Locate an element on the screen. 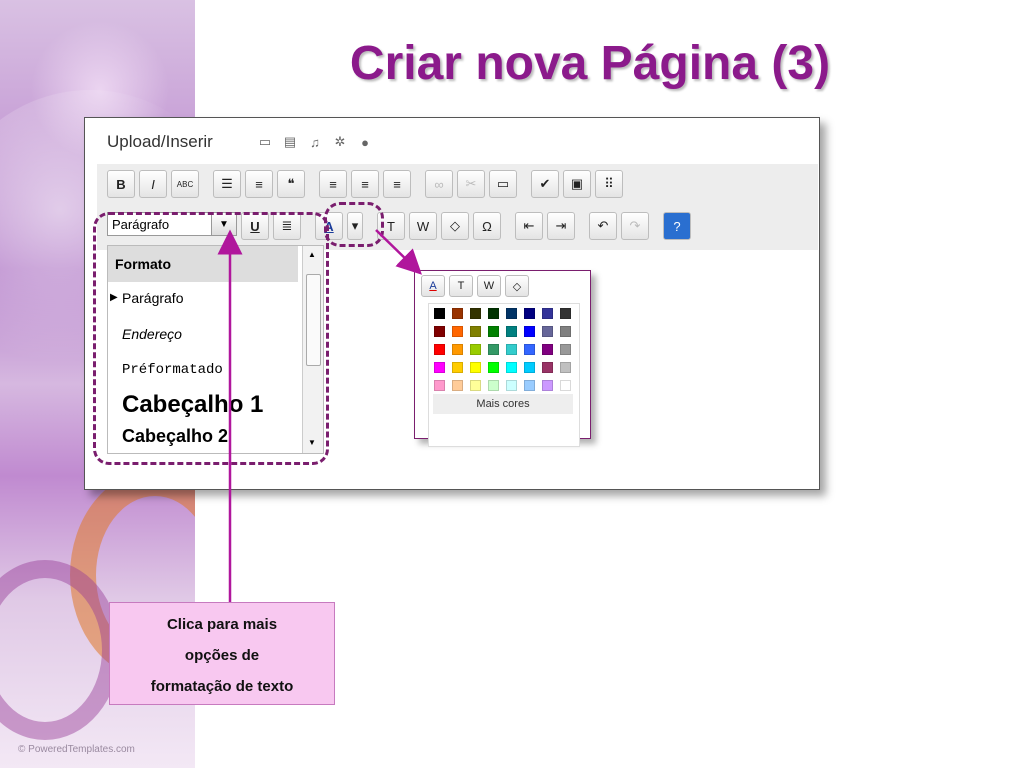  format-highlight-box is located at coordinates (211, 338).